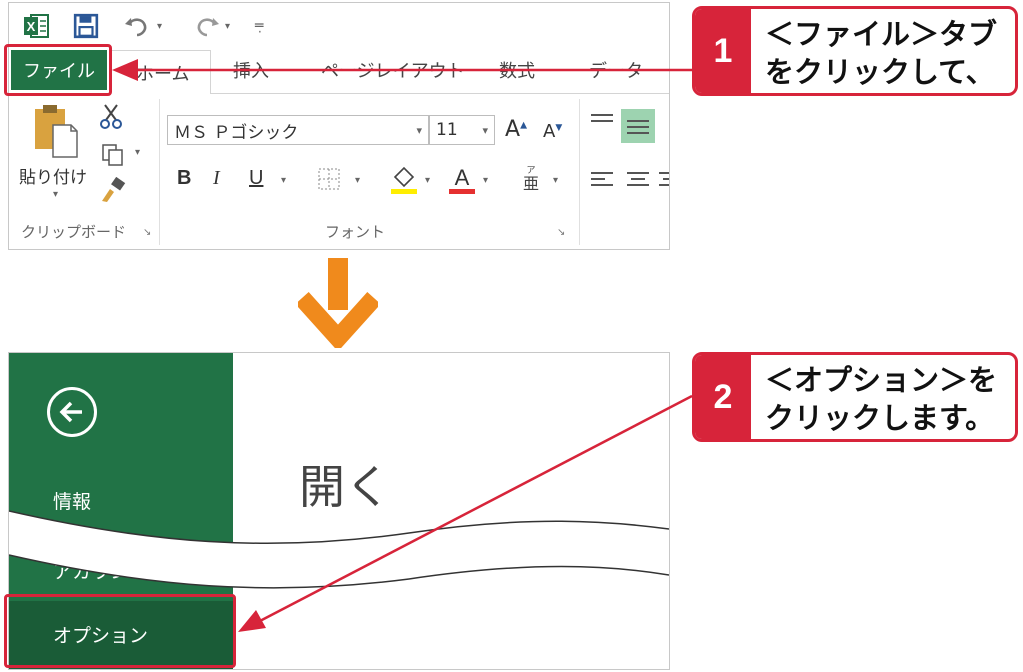 The width and height of the screenshot is (1023, 672). I want to click on step-text-line-2: をクリックして、, so click(880, 72).